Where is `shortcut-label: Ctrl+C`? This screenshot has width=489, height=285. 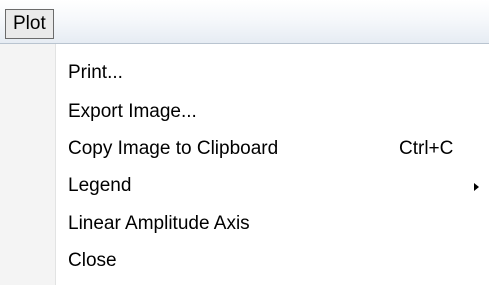 shortcut-label: Ctrl+C is located at coordinates (426, 148).